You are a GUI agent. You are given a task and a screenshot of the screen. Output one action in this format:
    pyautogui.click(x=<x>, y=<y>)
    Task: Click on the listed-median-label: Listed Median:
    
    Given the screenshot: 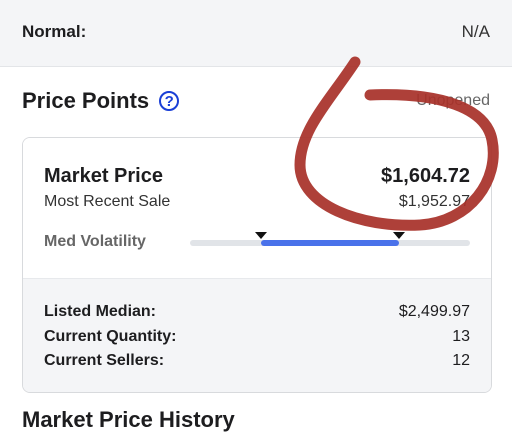 What is the action you would take?
    pyautogui.click(x=100, y=311)
    